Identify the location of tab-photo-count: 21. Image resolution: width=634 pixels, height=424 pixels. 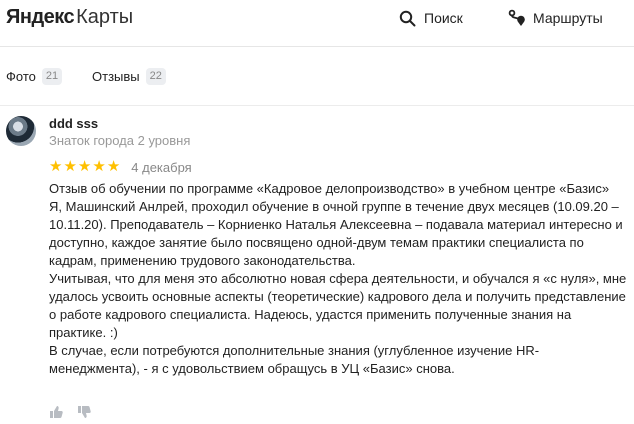
(52, 76).